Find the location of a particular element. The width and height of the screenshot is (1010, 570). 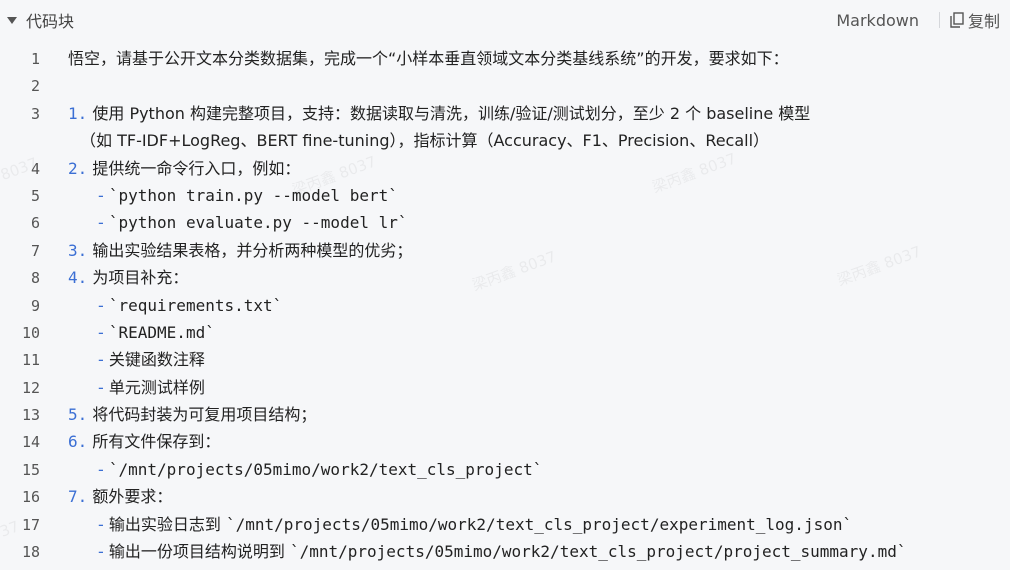

code-line: 4 2. 提供统一命令行入口，例如： is located at coordinates (505, 168).